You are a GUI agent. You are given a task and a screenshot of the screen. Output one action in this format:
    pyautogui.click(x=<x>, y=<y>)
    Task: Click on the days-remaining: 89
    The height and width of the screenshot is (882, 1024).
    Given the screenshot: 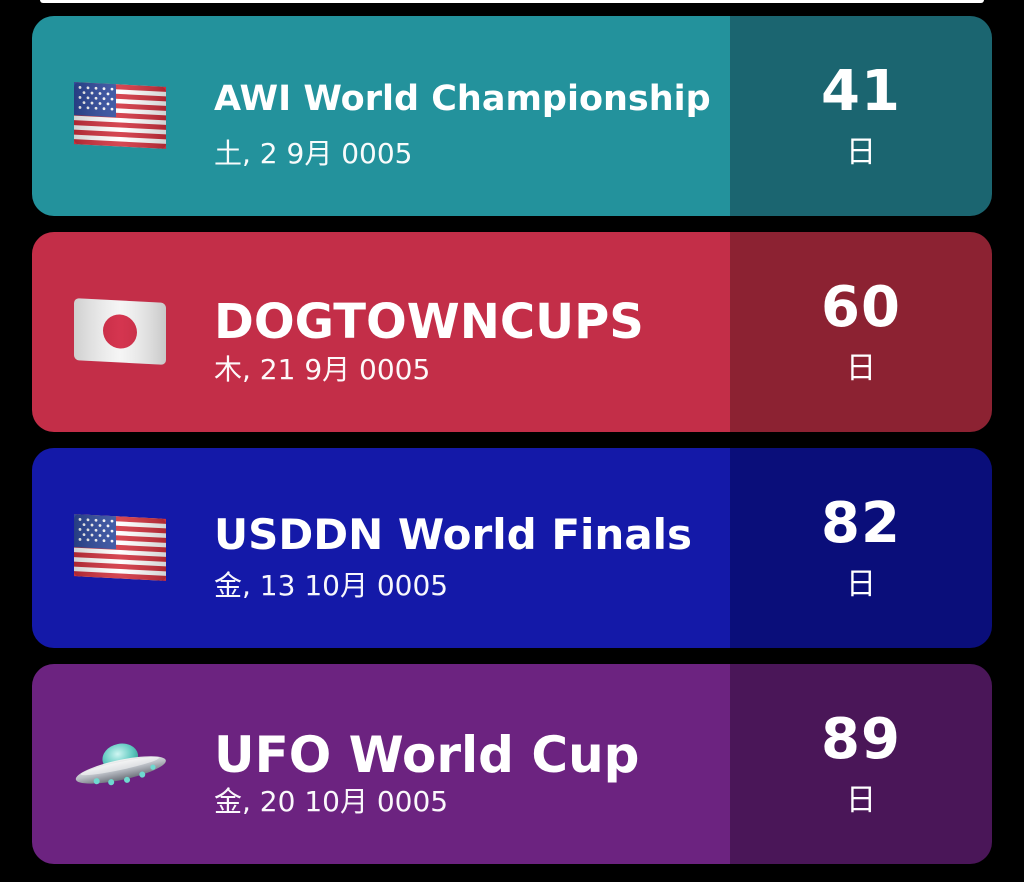 What is the action you would take?
    pyautogui.click(x=861, y=739)
    